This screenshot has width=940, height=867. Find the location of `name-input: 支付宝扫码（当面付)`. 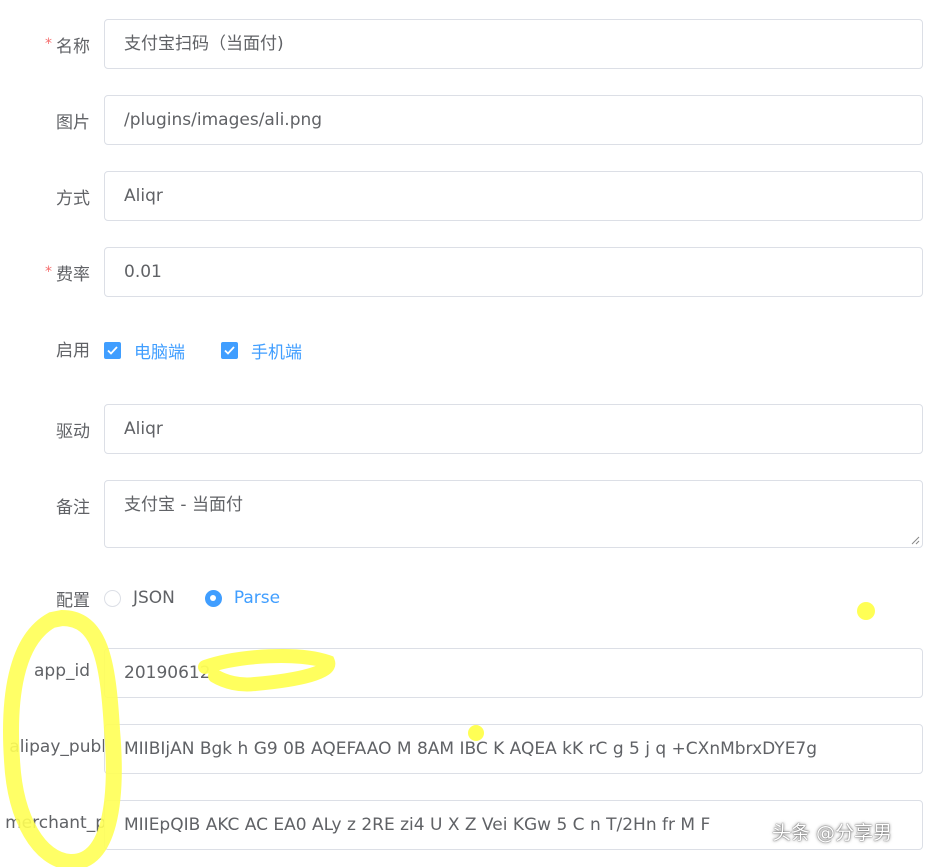

name-input: 支付宝扫码（当面付) is located at coordinates (513, 44).